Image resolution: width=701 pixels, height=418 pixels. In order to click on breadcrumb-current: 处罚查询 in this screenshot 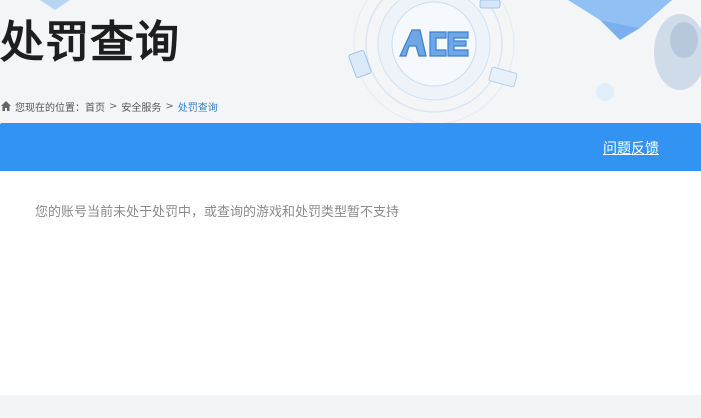, I will do `click(198, 106)`.